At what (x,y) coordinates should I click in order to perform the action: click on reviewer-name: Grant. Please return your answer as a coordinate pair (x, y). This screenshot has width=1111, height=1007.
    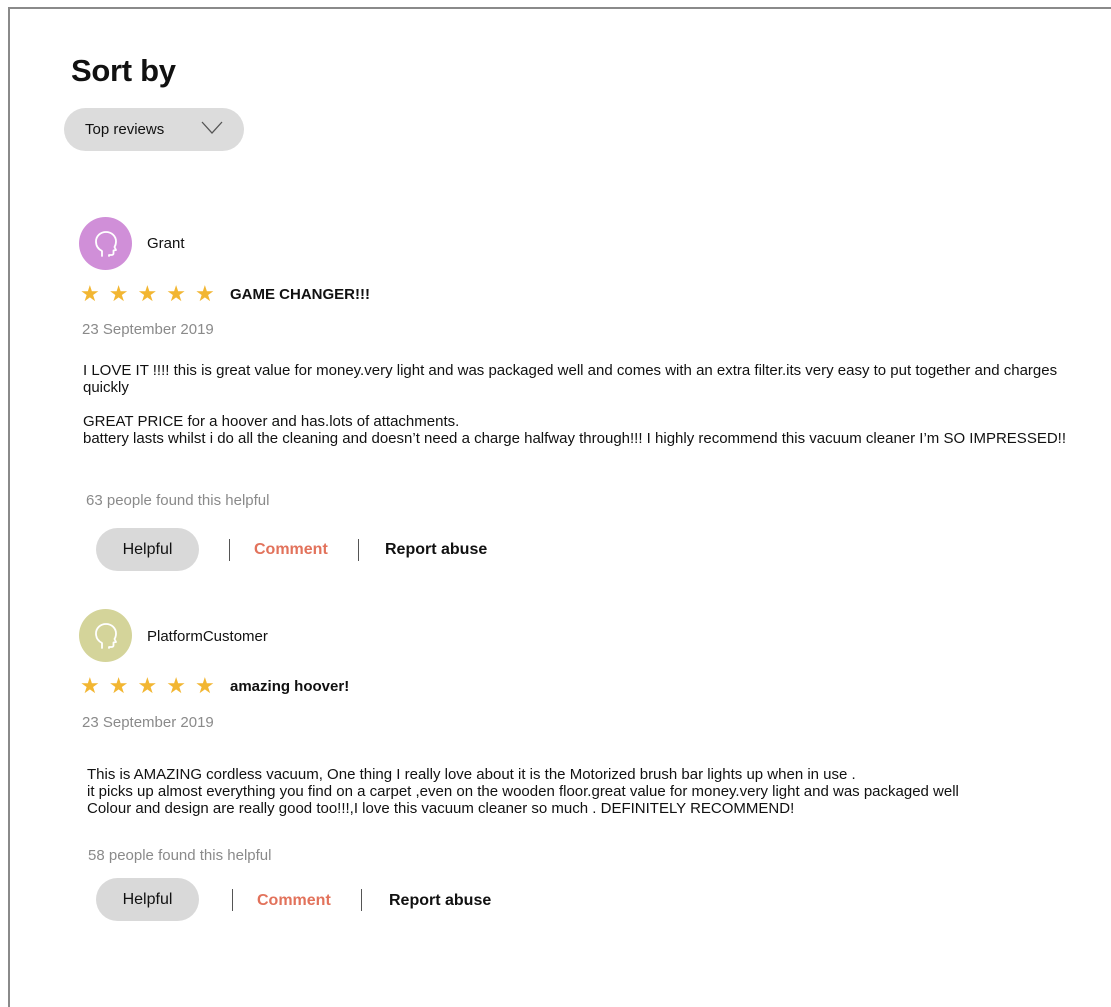
    Looking at the image, I should click on (166, 243).